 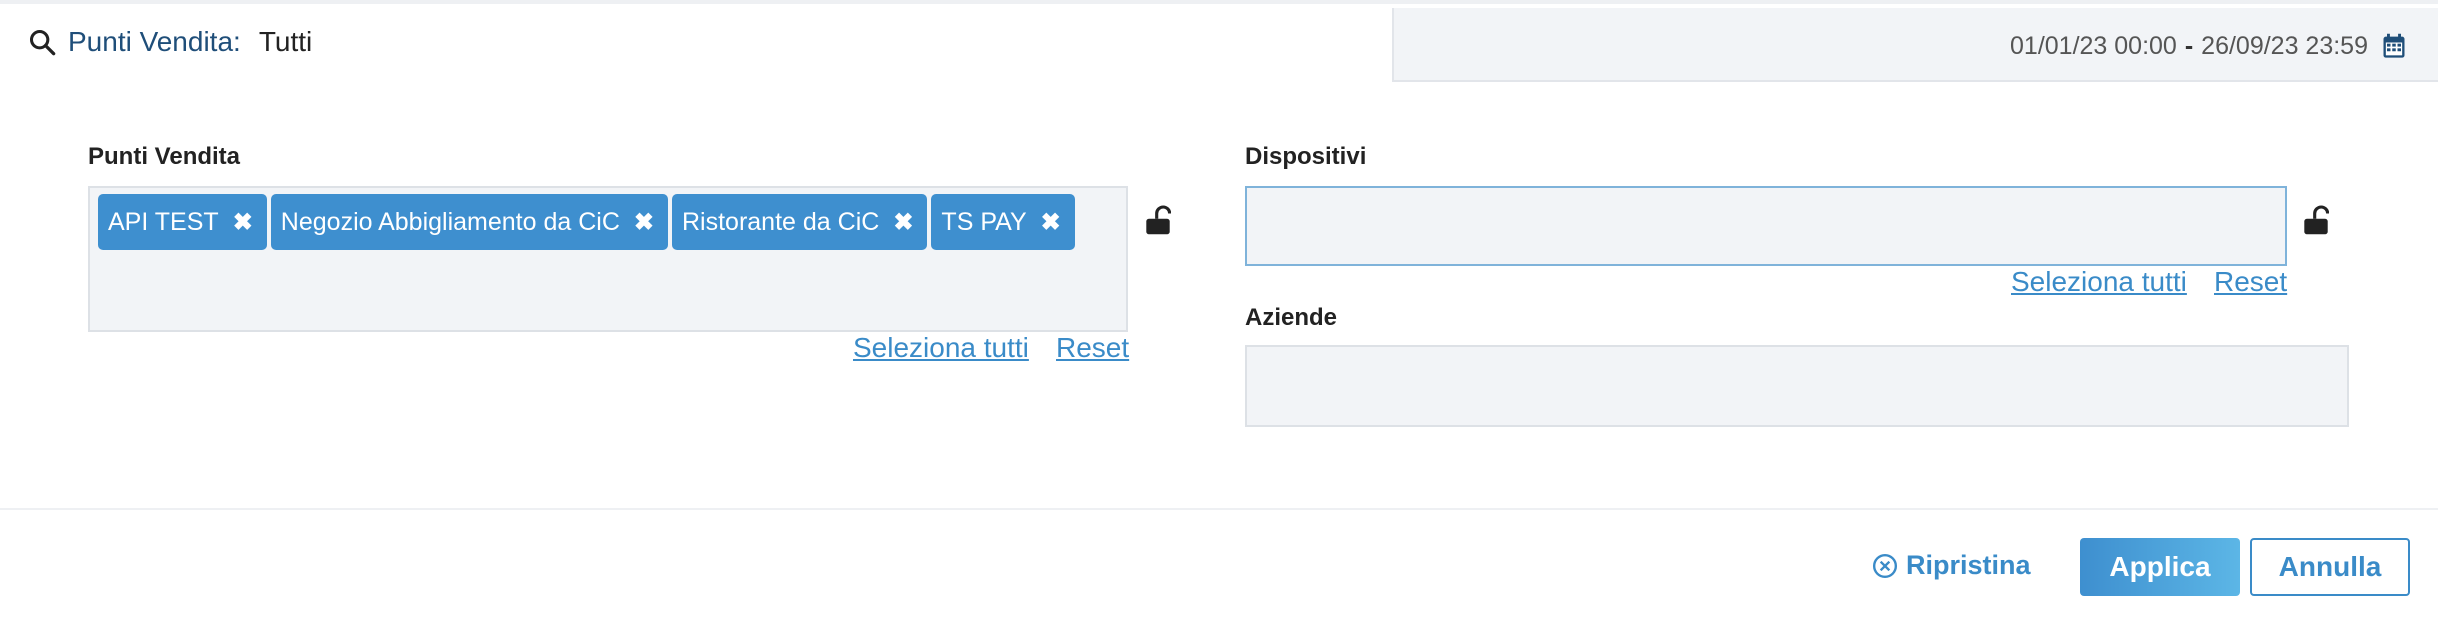 I want to click on aziende-label: Aziende, so click(x=1291, y=317).